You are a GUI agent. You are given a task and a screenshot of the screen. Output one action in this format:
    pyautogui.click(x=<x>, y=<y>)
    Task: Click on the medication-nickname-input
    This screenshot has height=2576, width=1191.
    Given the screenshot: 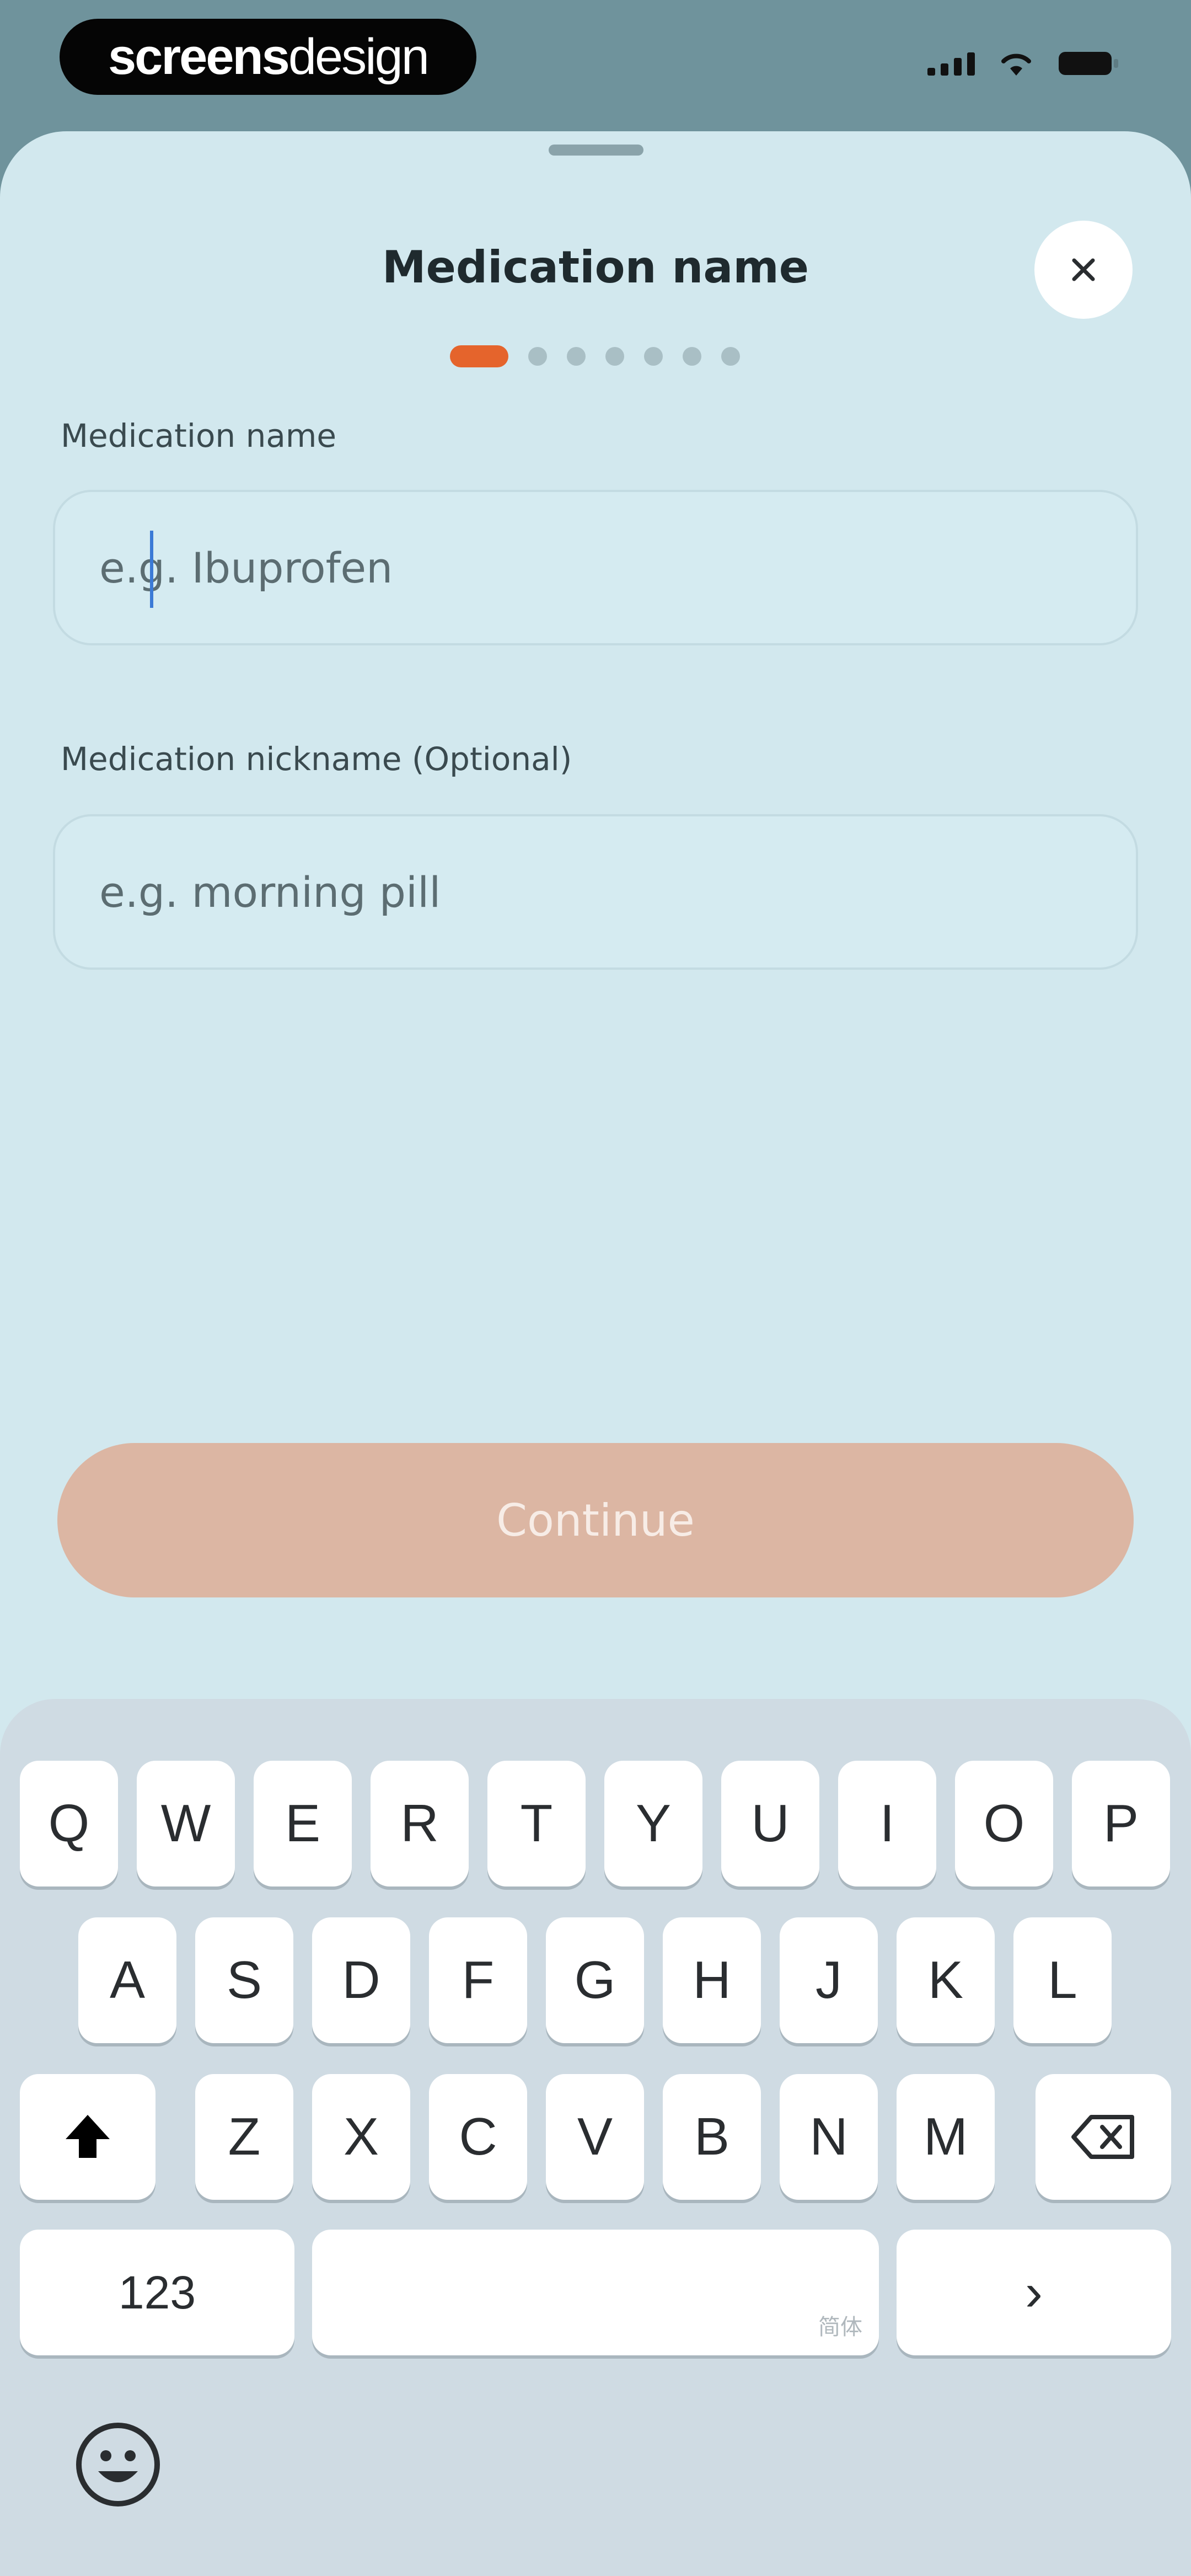 What is the action you would take?
    pyautogui.click(x=617, y=892)
    